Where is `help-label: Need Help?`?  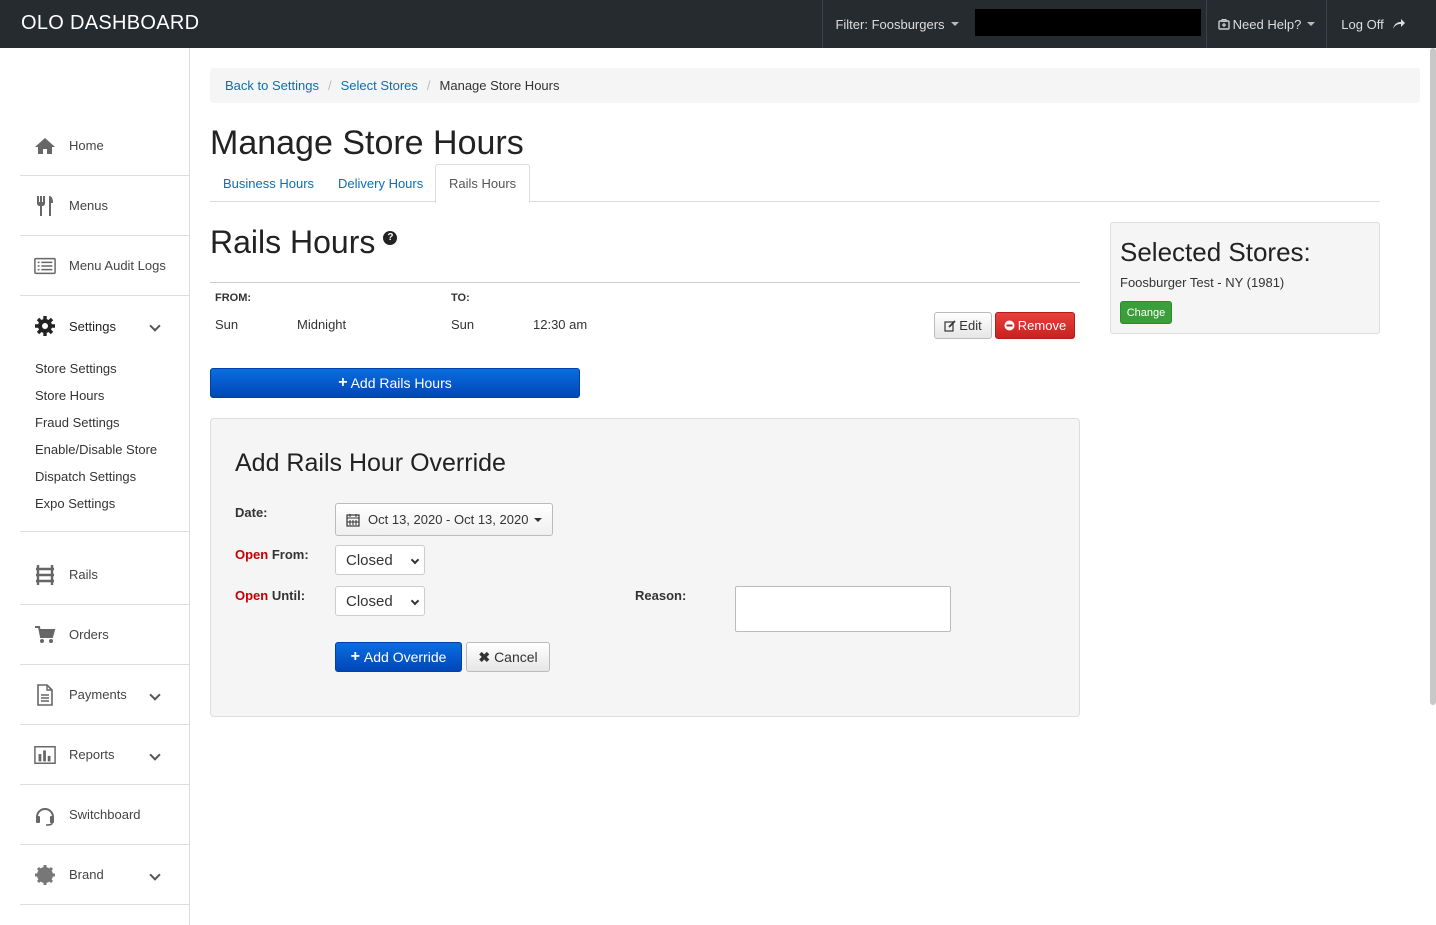
help-label: Need Help? is located at coordinates (1267, 24).